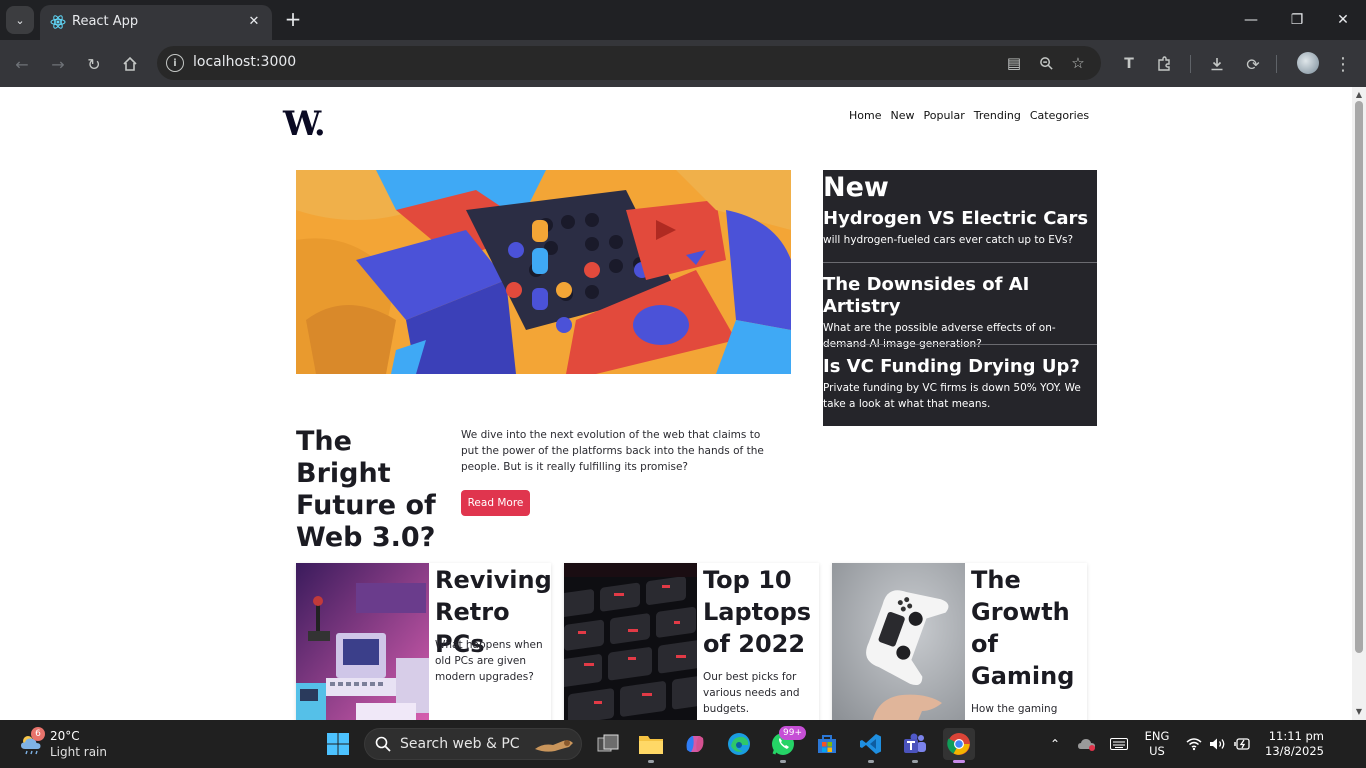 This screenshot has height=768, width=1366. I want to click on extensions-icon, so click(1164, 64).